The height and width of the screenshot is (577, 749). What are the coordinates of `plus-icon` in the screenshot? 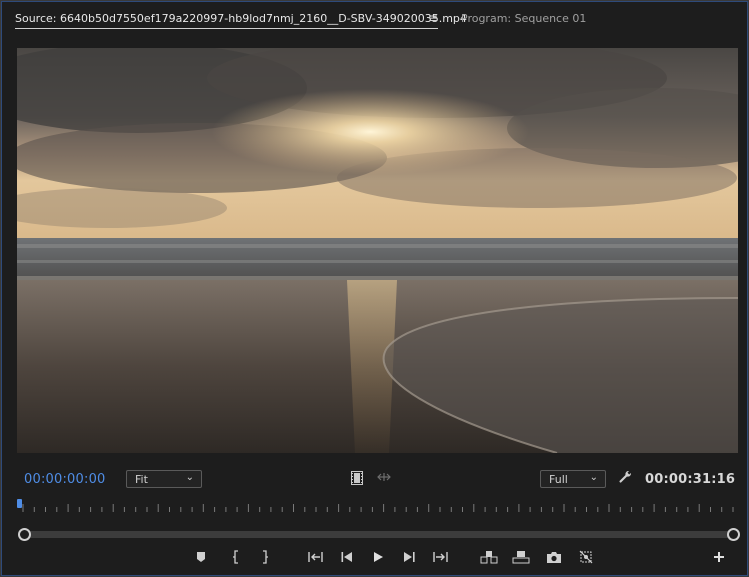 It's located at (719, 557).